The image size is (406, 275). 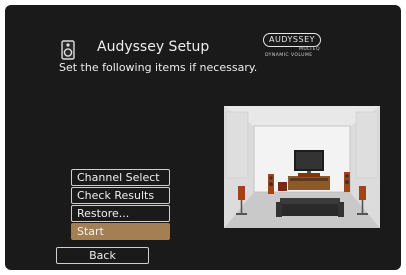 What do you see at coordinates (68, 50) in the screenshot?
I see `speaker-icon` at bounding box center [68, 50].